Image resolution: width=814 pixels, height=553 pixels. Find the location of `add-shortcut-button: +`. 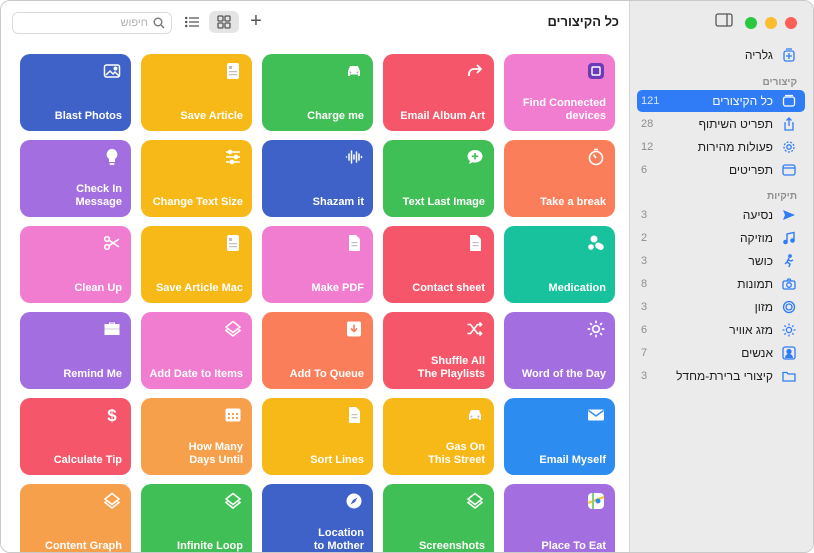

add-shortcut-button: + is located at coordinates (256, 21).